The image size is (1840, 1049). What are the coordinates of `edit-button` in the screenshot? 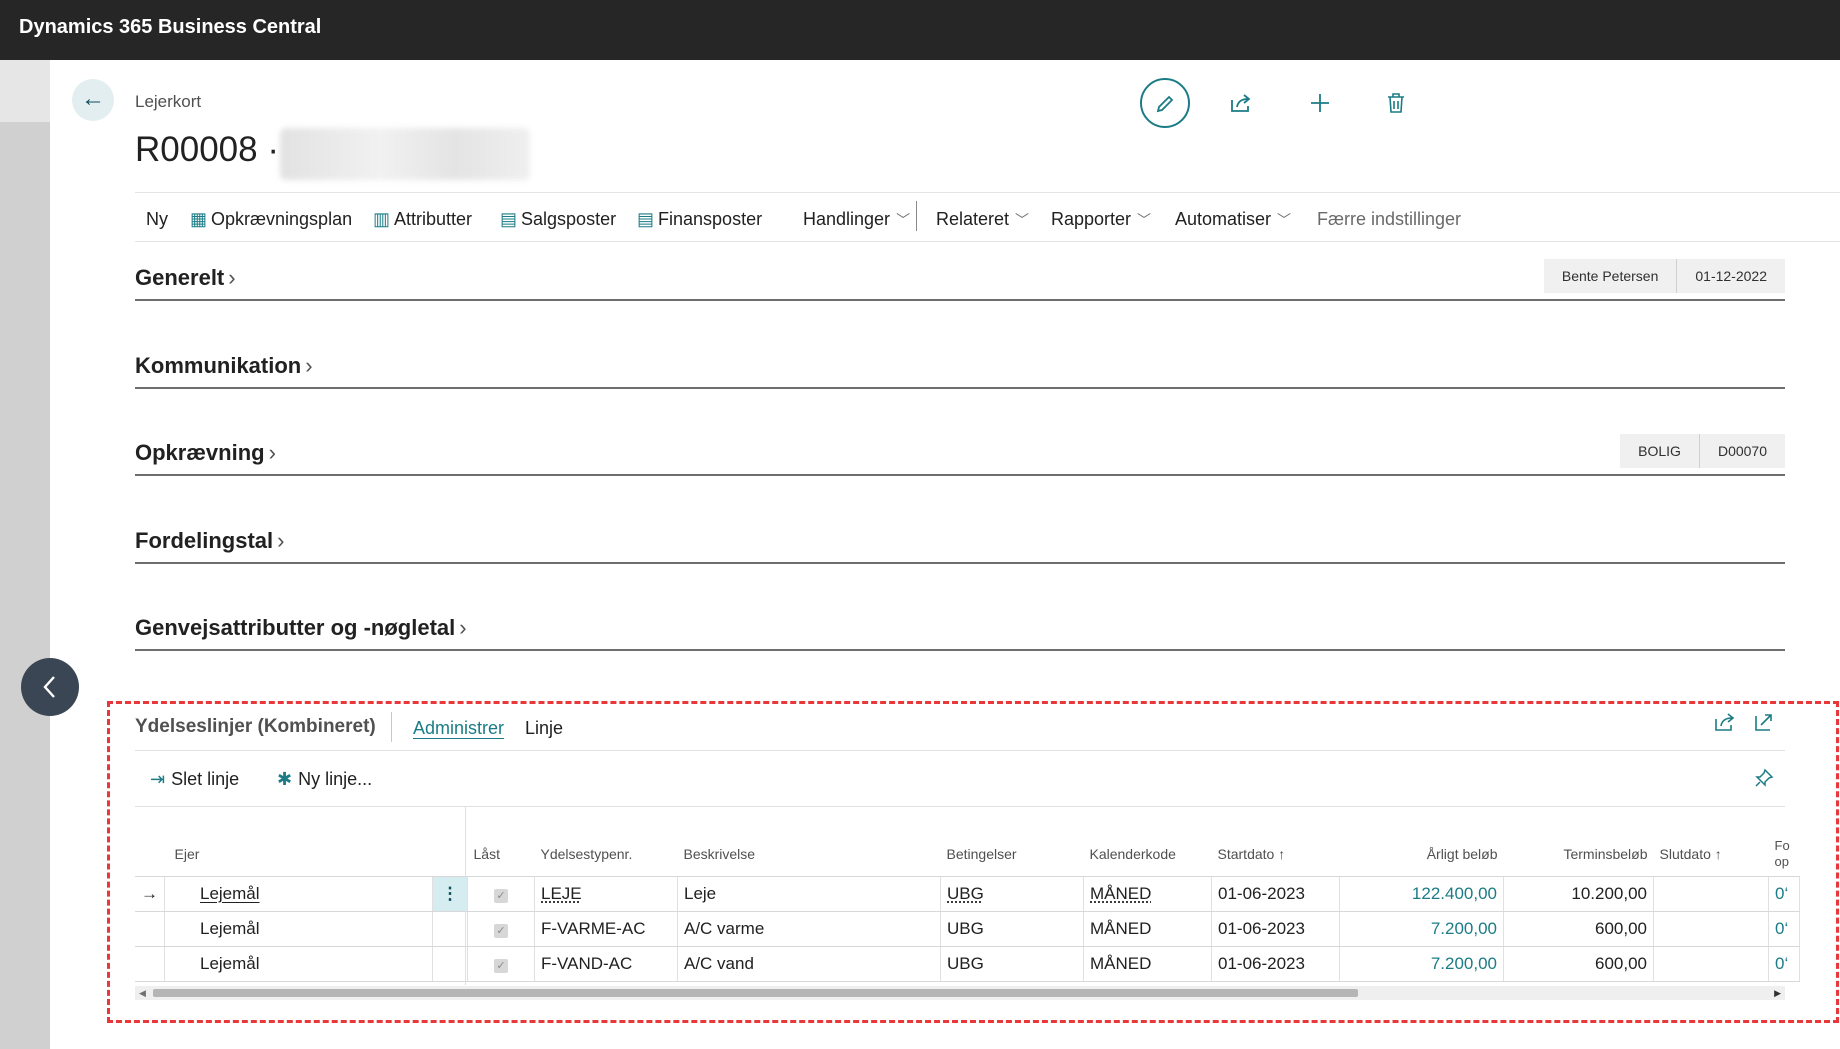 It's located at (1165, 103).